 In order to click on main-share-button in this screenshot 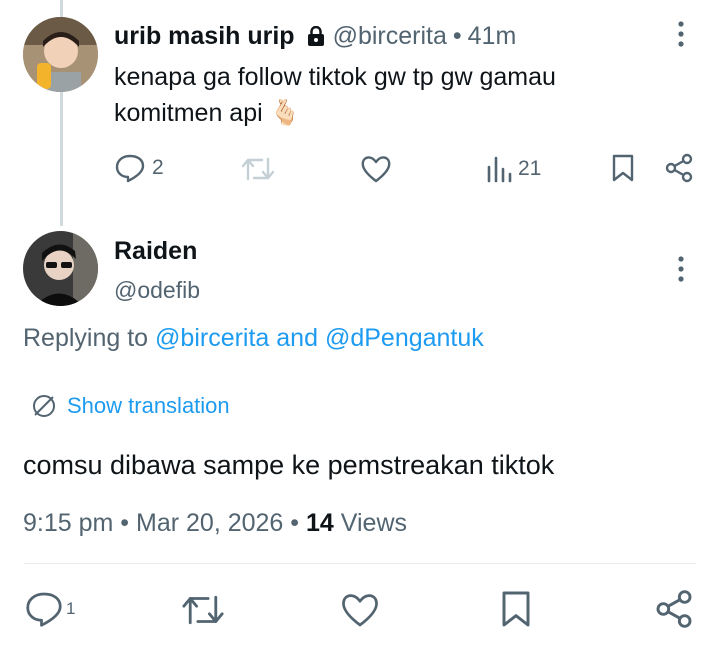, I will do `click(674, 609)`.